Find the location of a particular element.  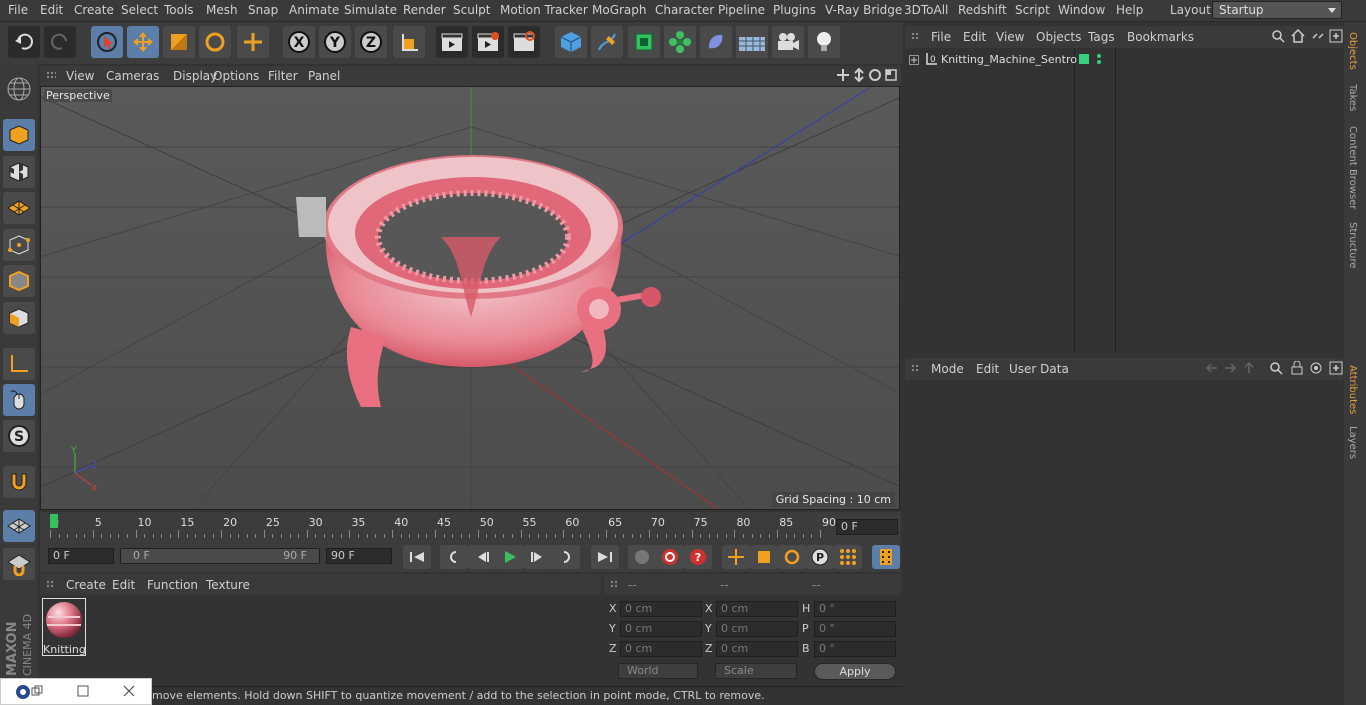

pen-tool-button is located at coordinates (607, 42).